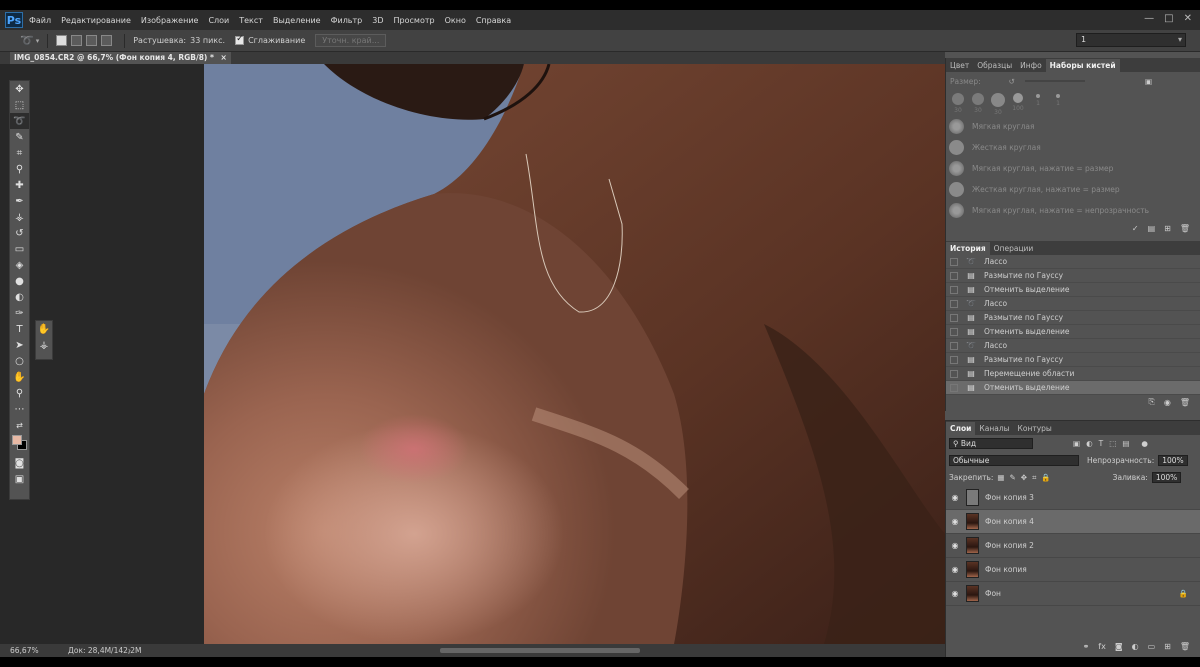 Image resolution: width=1200 pixels, height=667 pixels. Describe the element at coordinates (1013, 477) in the screenshot. I see `lock-image-icon: ✎` at that location.